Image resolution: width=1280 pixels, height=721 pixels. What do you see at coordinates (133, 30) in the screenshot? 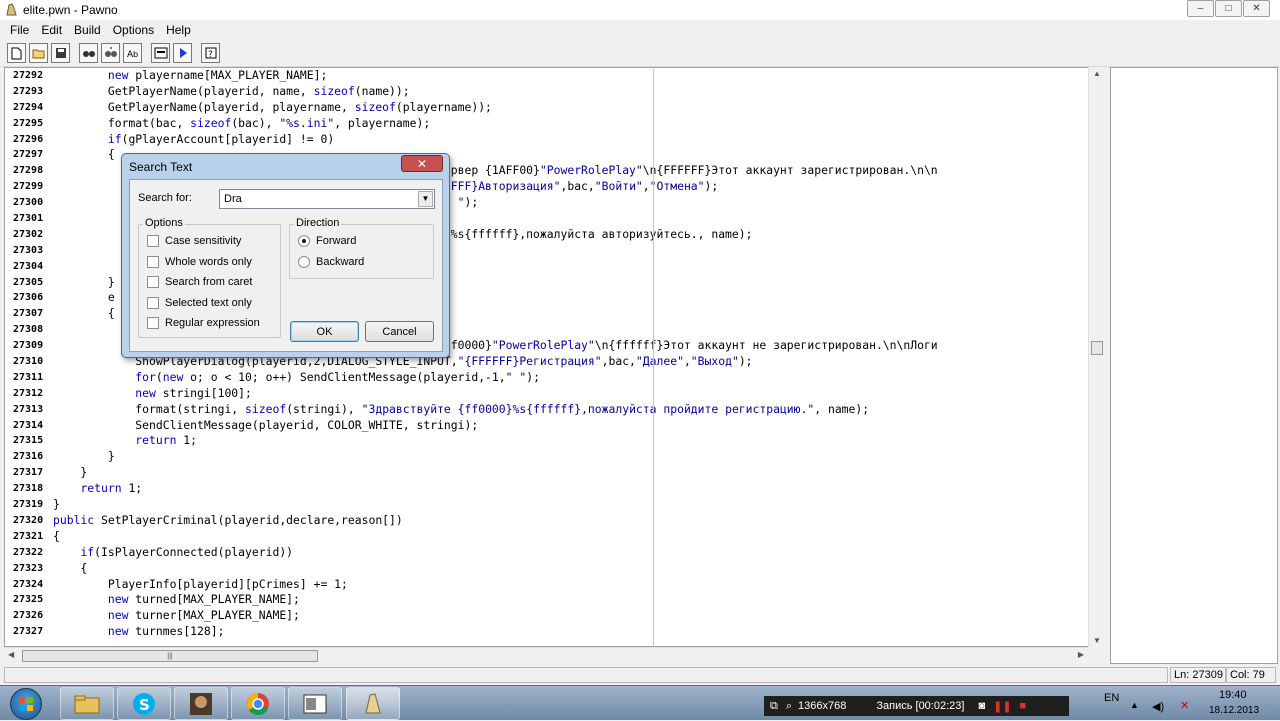
I see `menu-options: Options` at bounding box center [133, 30].